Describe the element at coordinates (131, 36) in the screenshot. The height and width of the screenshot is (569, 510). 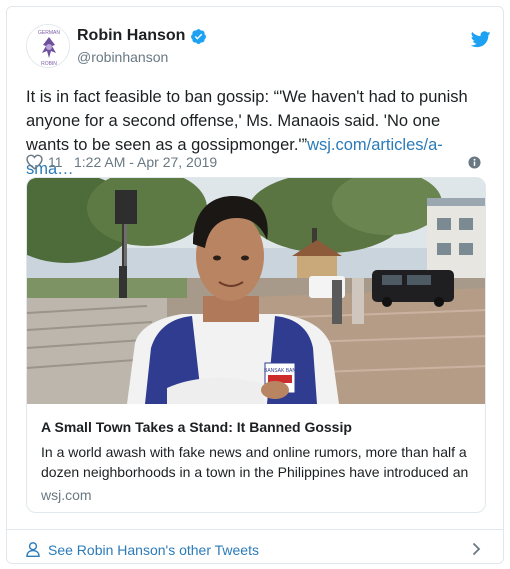
I see `display-name: Robin Hanson` at that location.